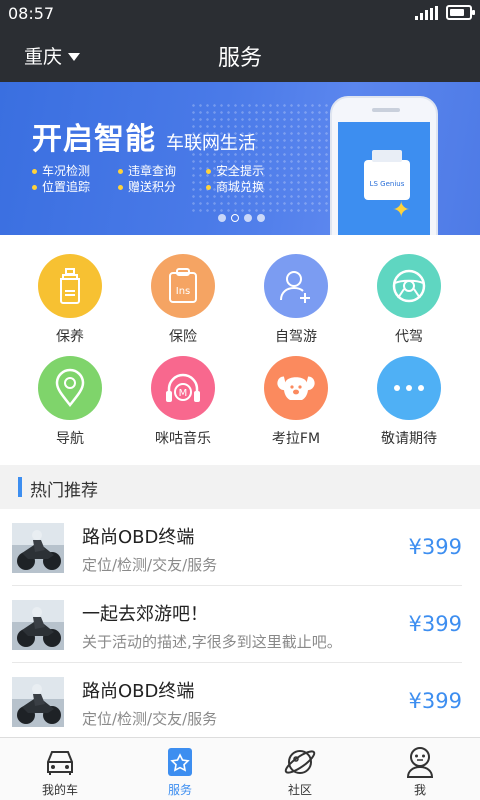 The image size is (480, 800). I want to click on service-migu-music: M 咪咕音乐, so click(183, 402).